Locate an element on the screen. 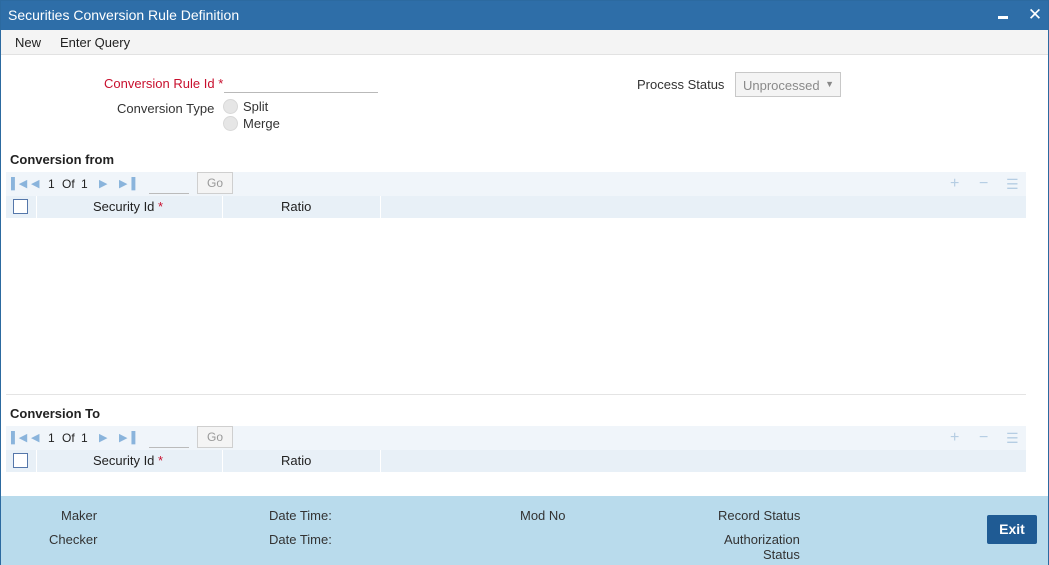 The height and width of the screenshot is (565, 1049). mod-no-label: Mod No is located at coordinates (543, 515).